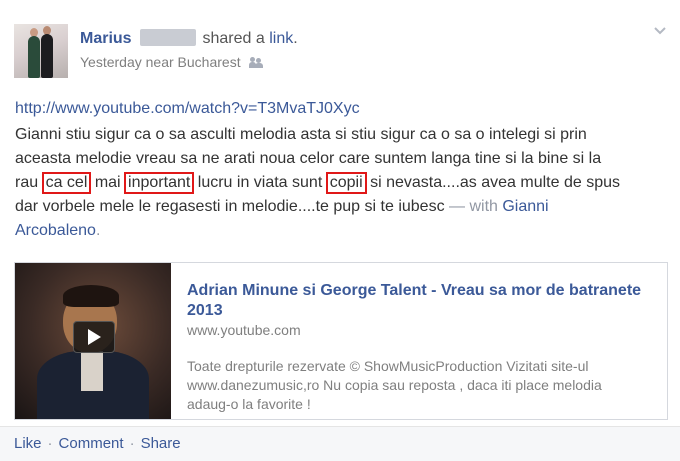  I want to click on highlight-box: inportant, so click(159, 183).